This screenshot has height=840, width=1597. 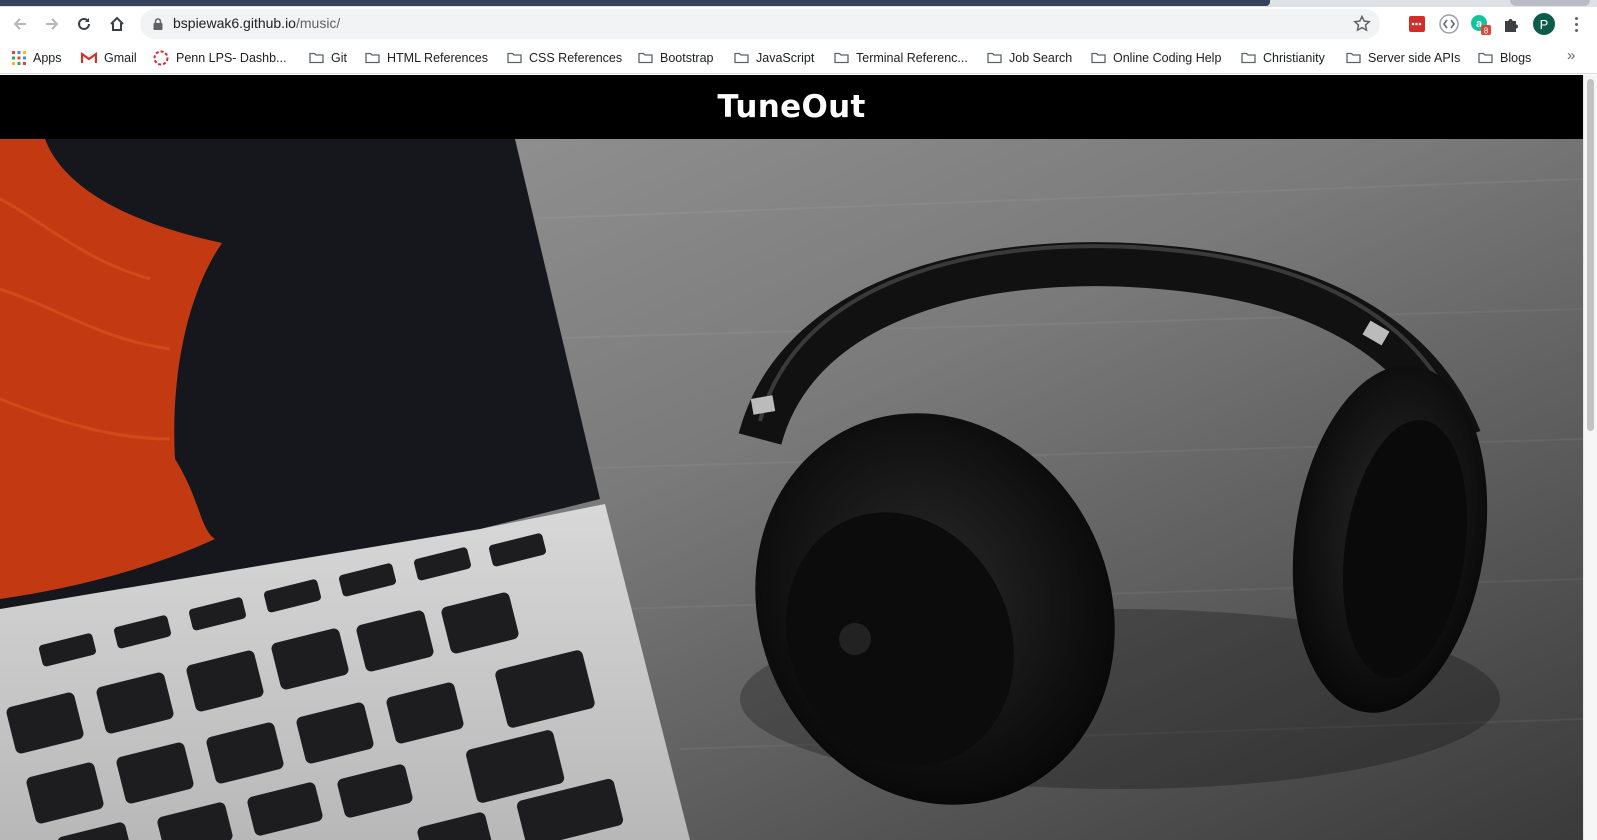 I want to click on bookmark-gmail: Gmail, so click(x=109, y=58).